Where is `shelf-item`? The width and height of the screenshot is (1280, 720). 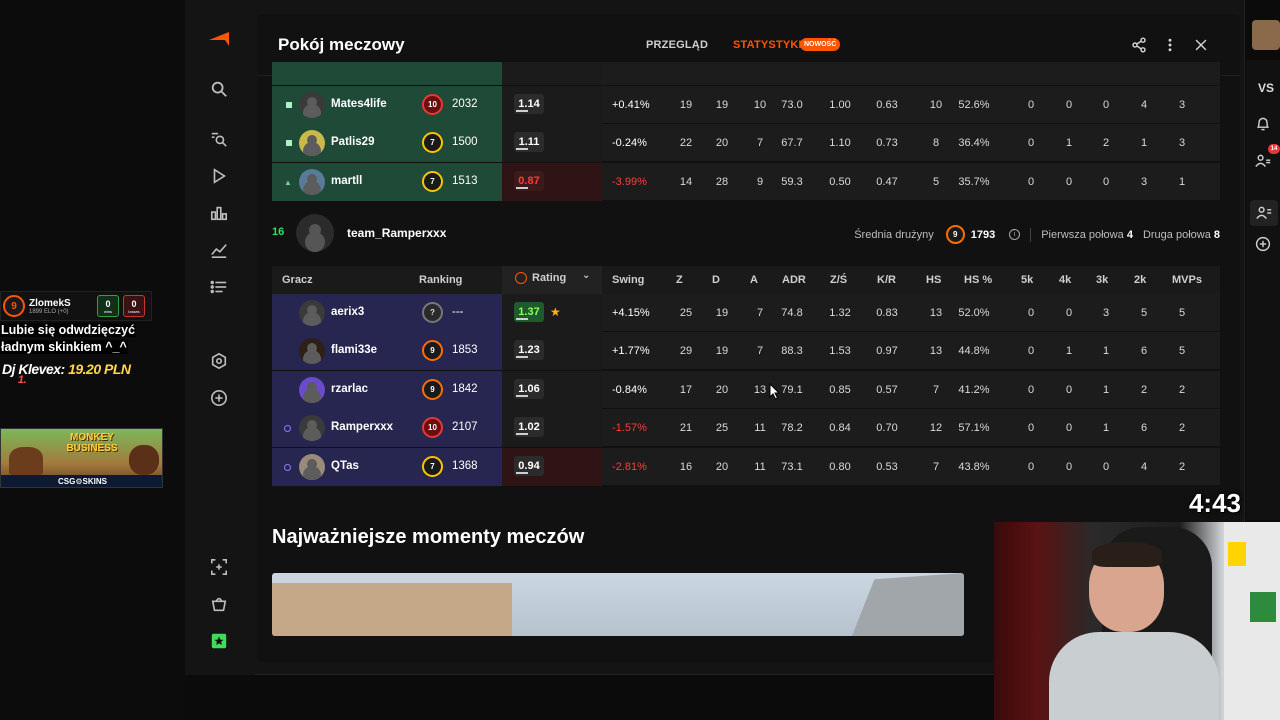
shelf-item is located at coordinates (1237, 554).